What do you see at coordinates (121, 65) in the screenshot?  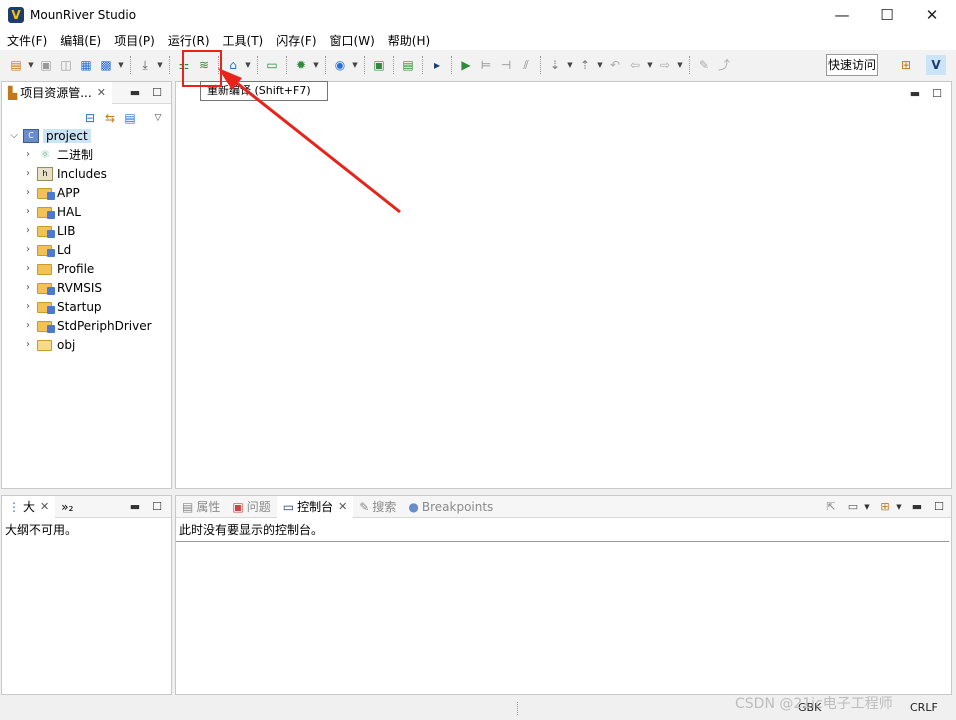 I see `grid-dropdown-icon: ▼` at bounding box center [121, 65].